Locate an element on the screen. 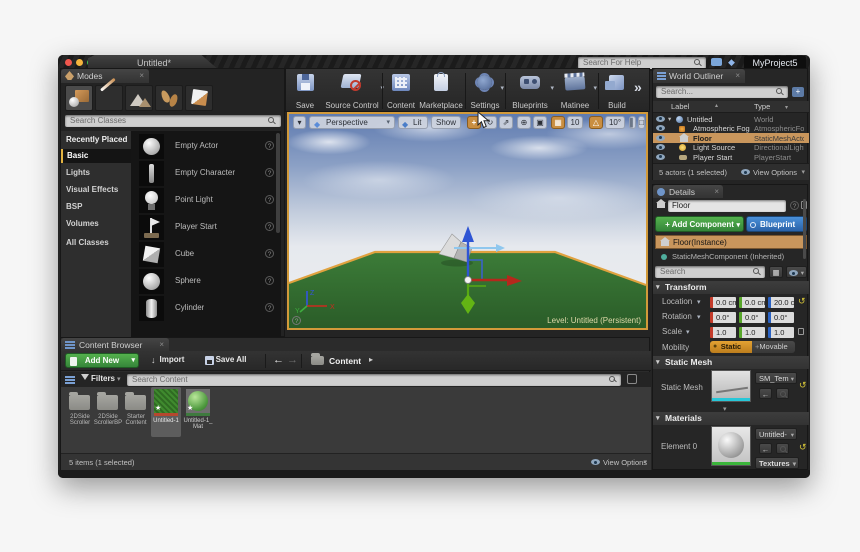 Image resolution: width=860 pixels, height=552 pixels. modes-tab: Modes × is located at coordinates (105, 76).